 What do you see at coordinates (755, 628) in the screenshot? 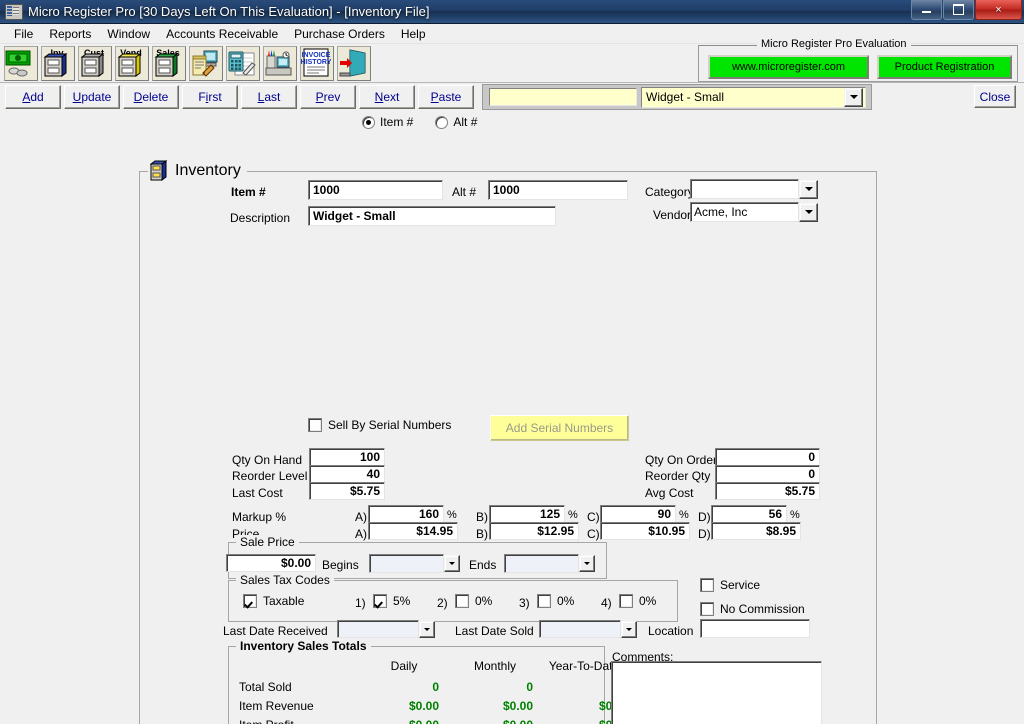
I see `location-input` at bounding box center [755, 628].